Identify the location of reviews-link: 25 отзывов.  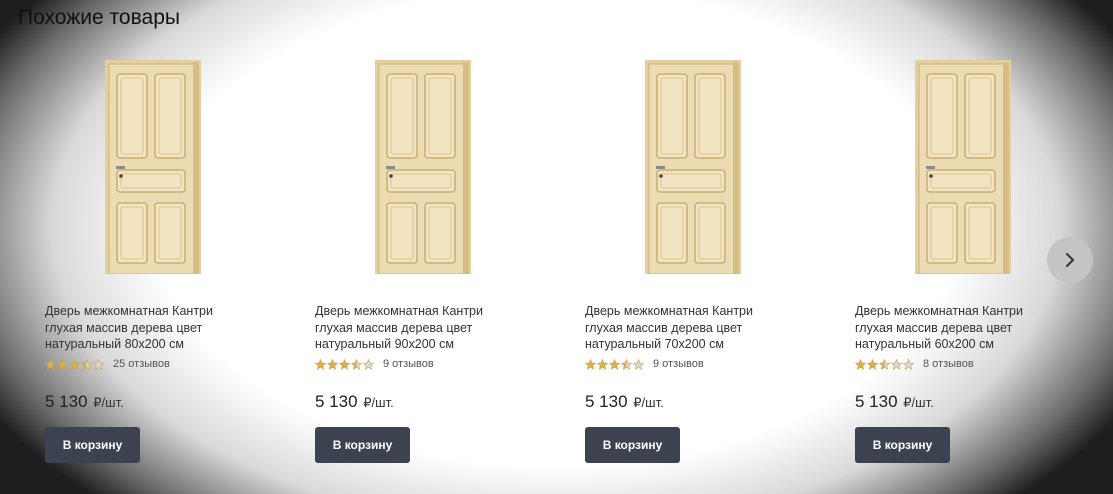
(141, 364).